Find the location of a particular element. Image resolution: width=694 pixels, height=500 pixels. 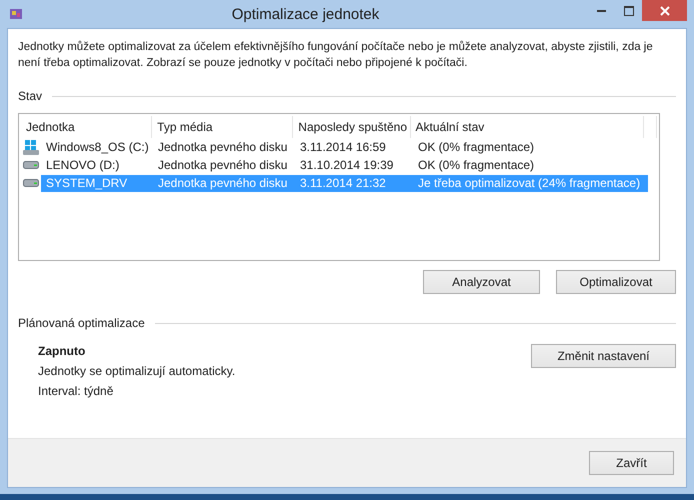

table-cell: 31.10.2014 19:39 is located at coordinates (354, 165).